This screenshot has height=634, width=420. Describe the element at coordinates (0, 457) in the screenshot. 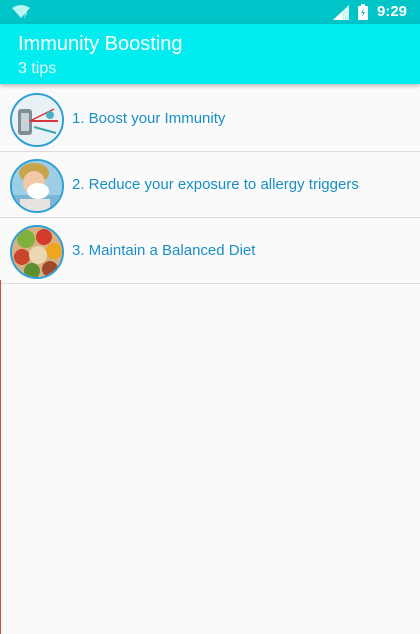

I see `window-edge` at that location.